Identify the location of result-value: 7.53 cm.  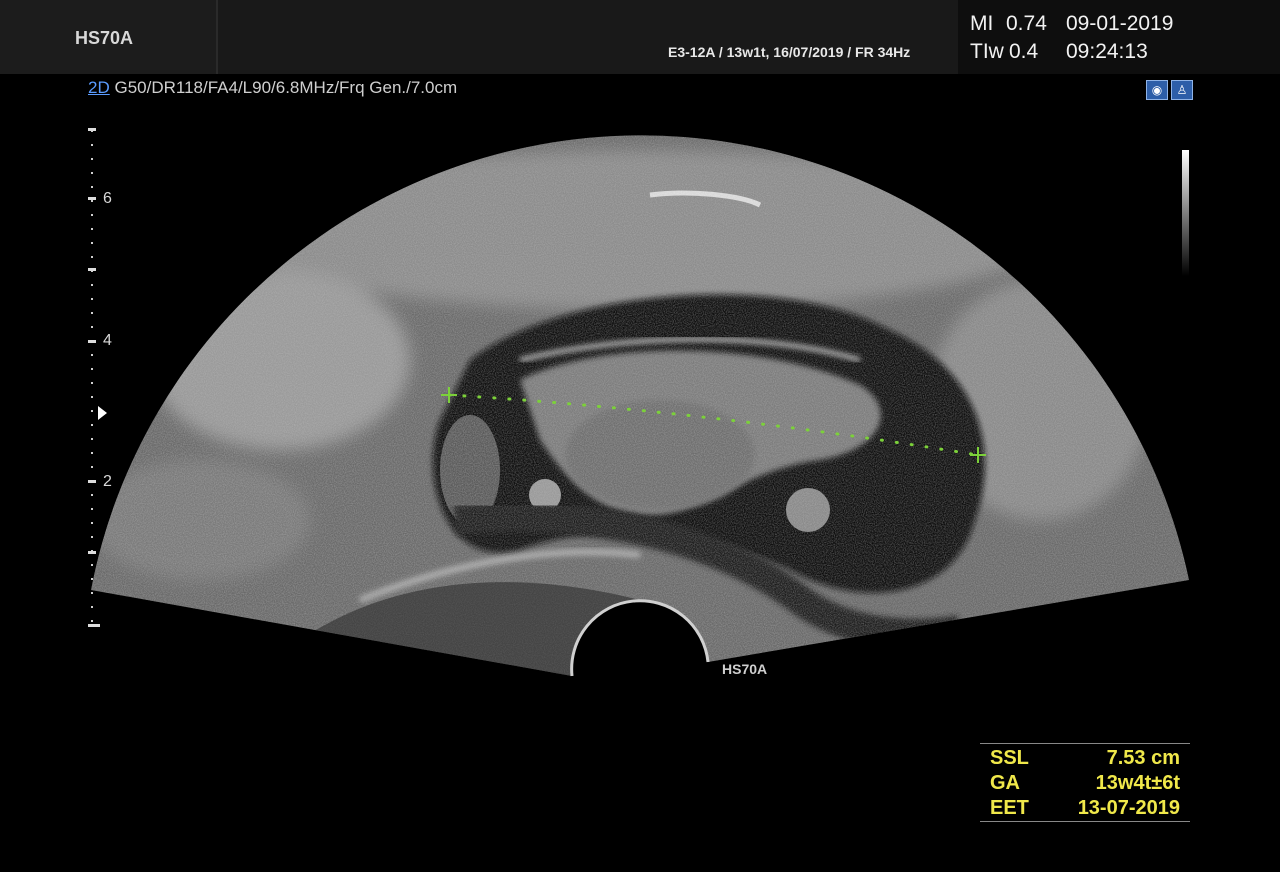
(1143, 758).